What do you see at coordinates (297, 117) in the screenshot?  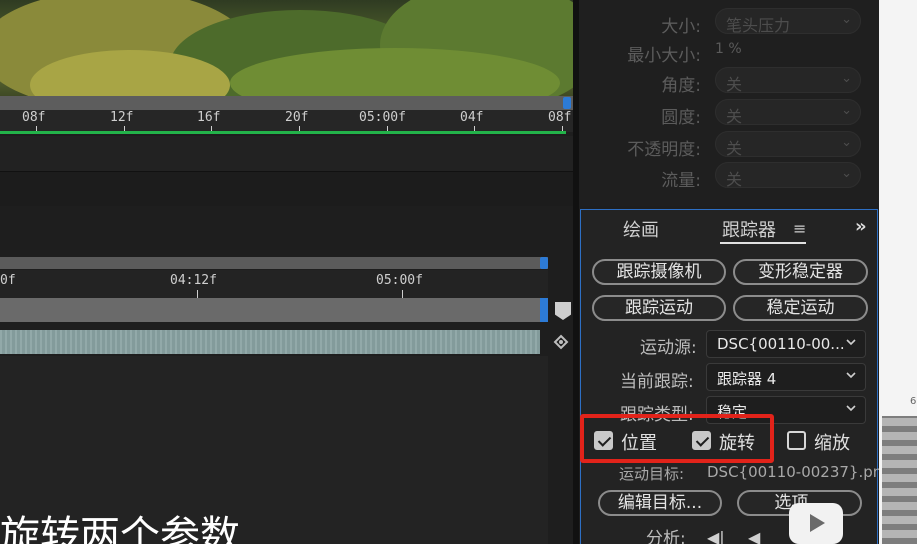 I see `tick-label: 20f` at bounding box center [297, 117].